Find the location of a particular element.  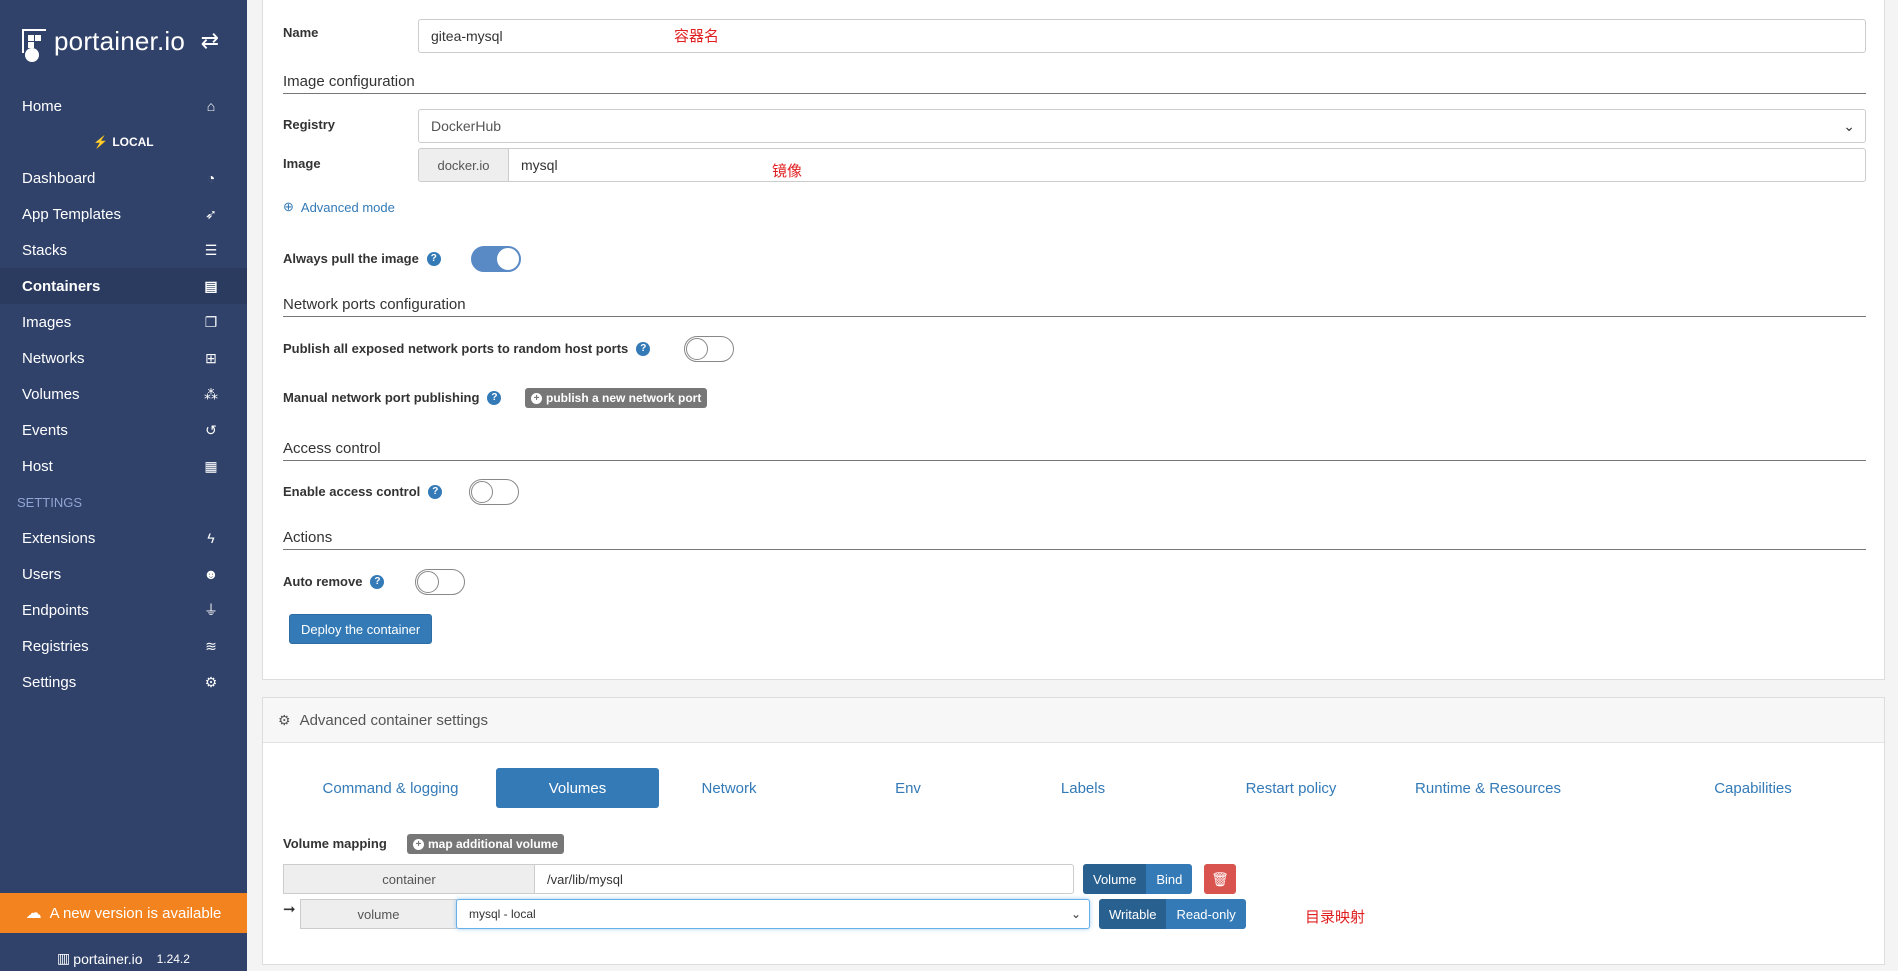

publish-new-port-text: publish a new network port is located at coordinates (624, 398).